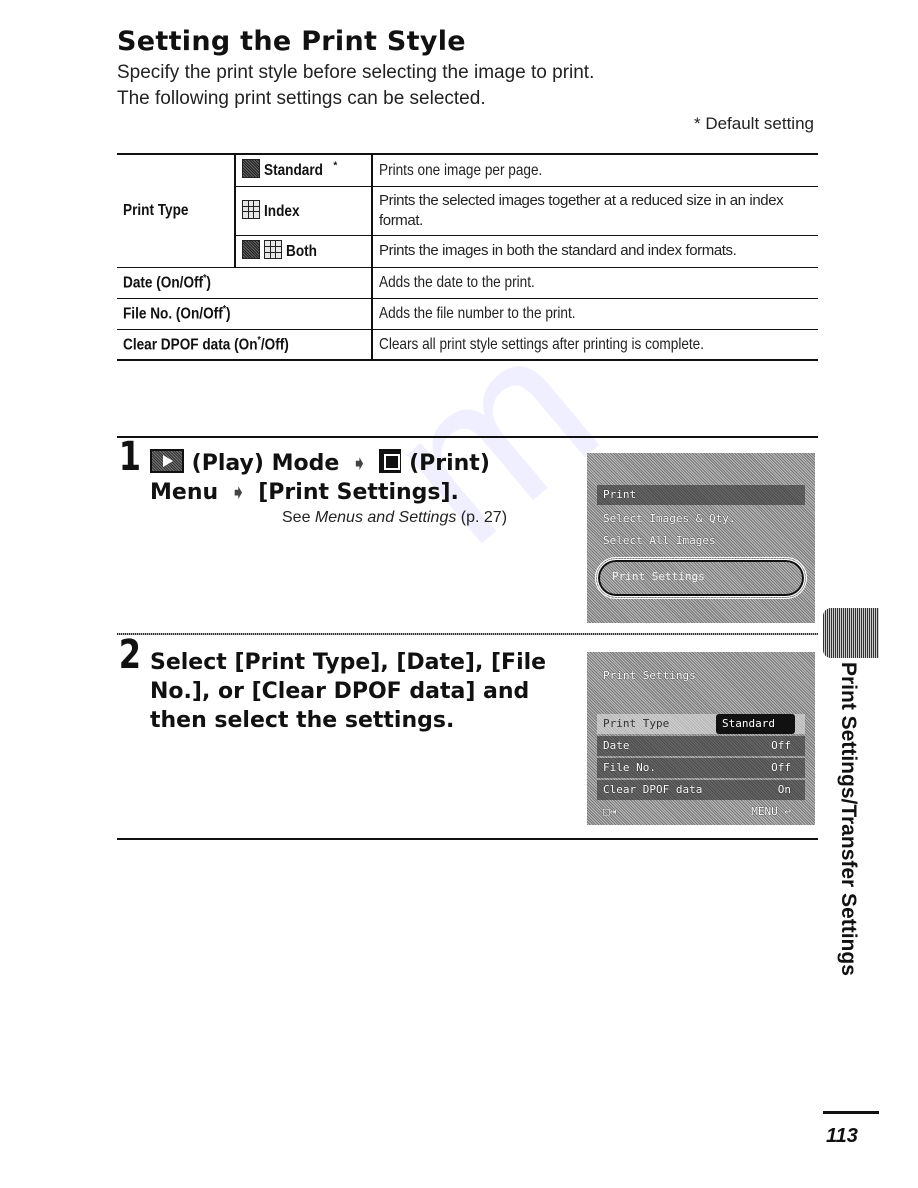  I want to click on clear-dpof-label: Clear DPOF data (On*/Off), so click(245, 345).